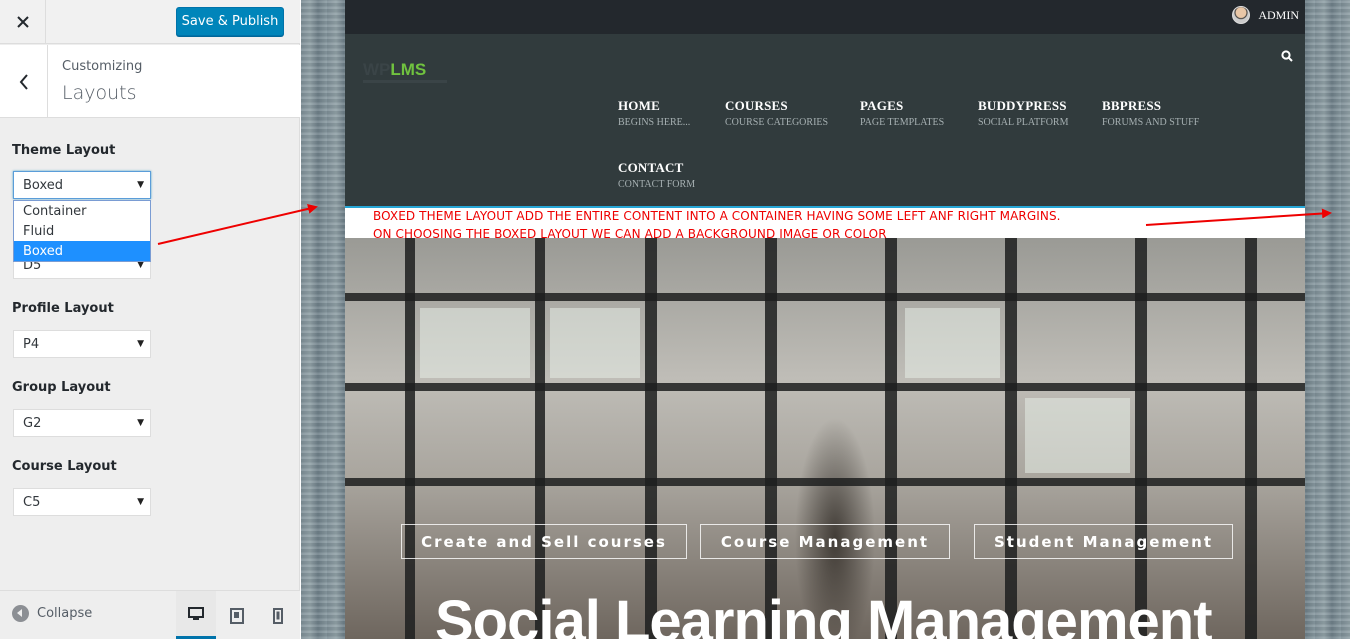 This screenshot has height=639, width=1350. What do you see at coordinates (902, 122) in the screenshot?
I see `nav-sublabel: PAGE TEMPLATES` at bounding box center [902, 122].